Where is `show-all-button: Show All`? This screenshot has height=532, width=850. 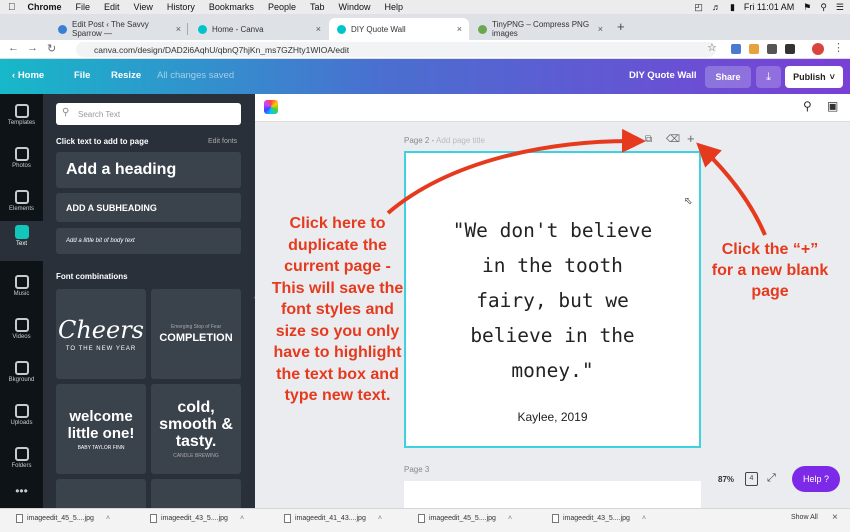 show-all-button: Show All is located at coordinates (804, 517).